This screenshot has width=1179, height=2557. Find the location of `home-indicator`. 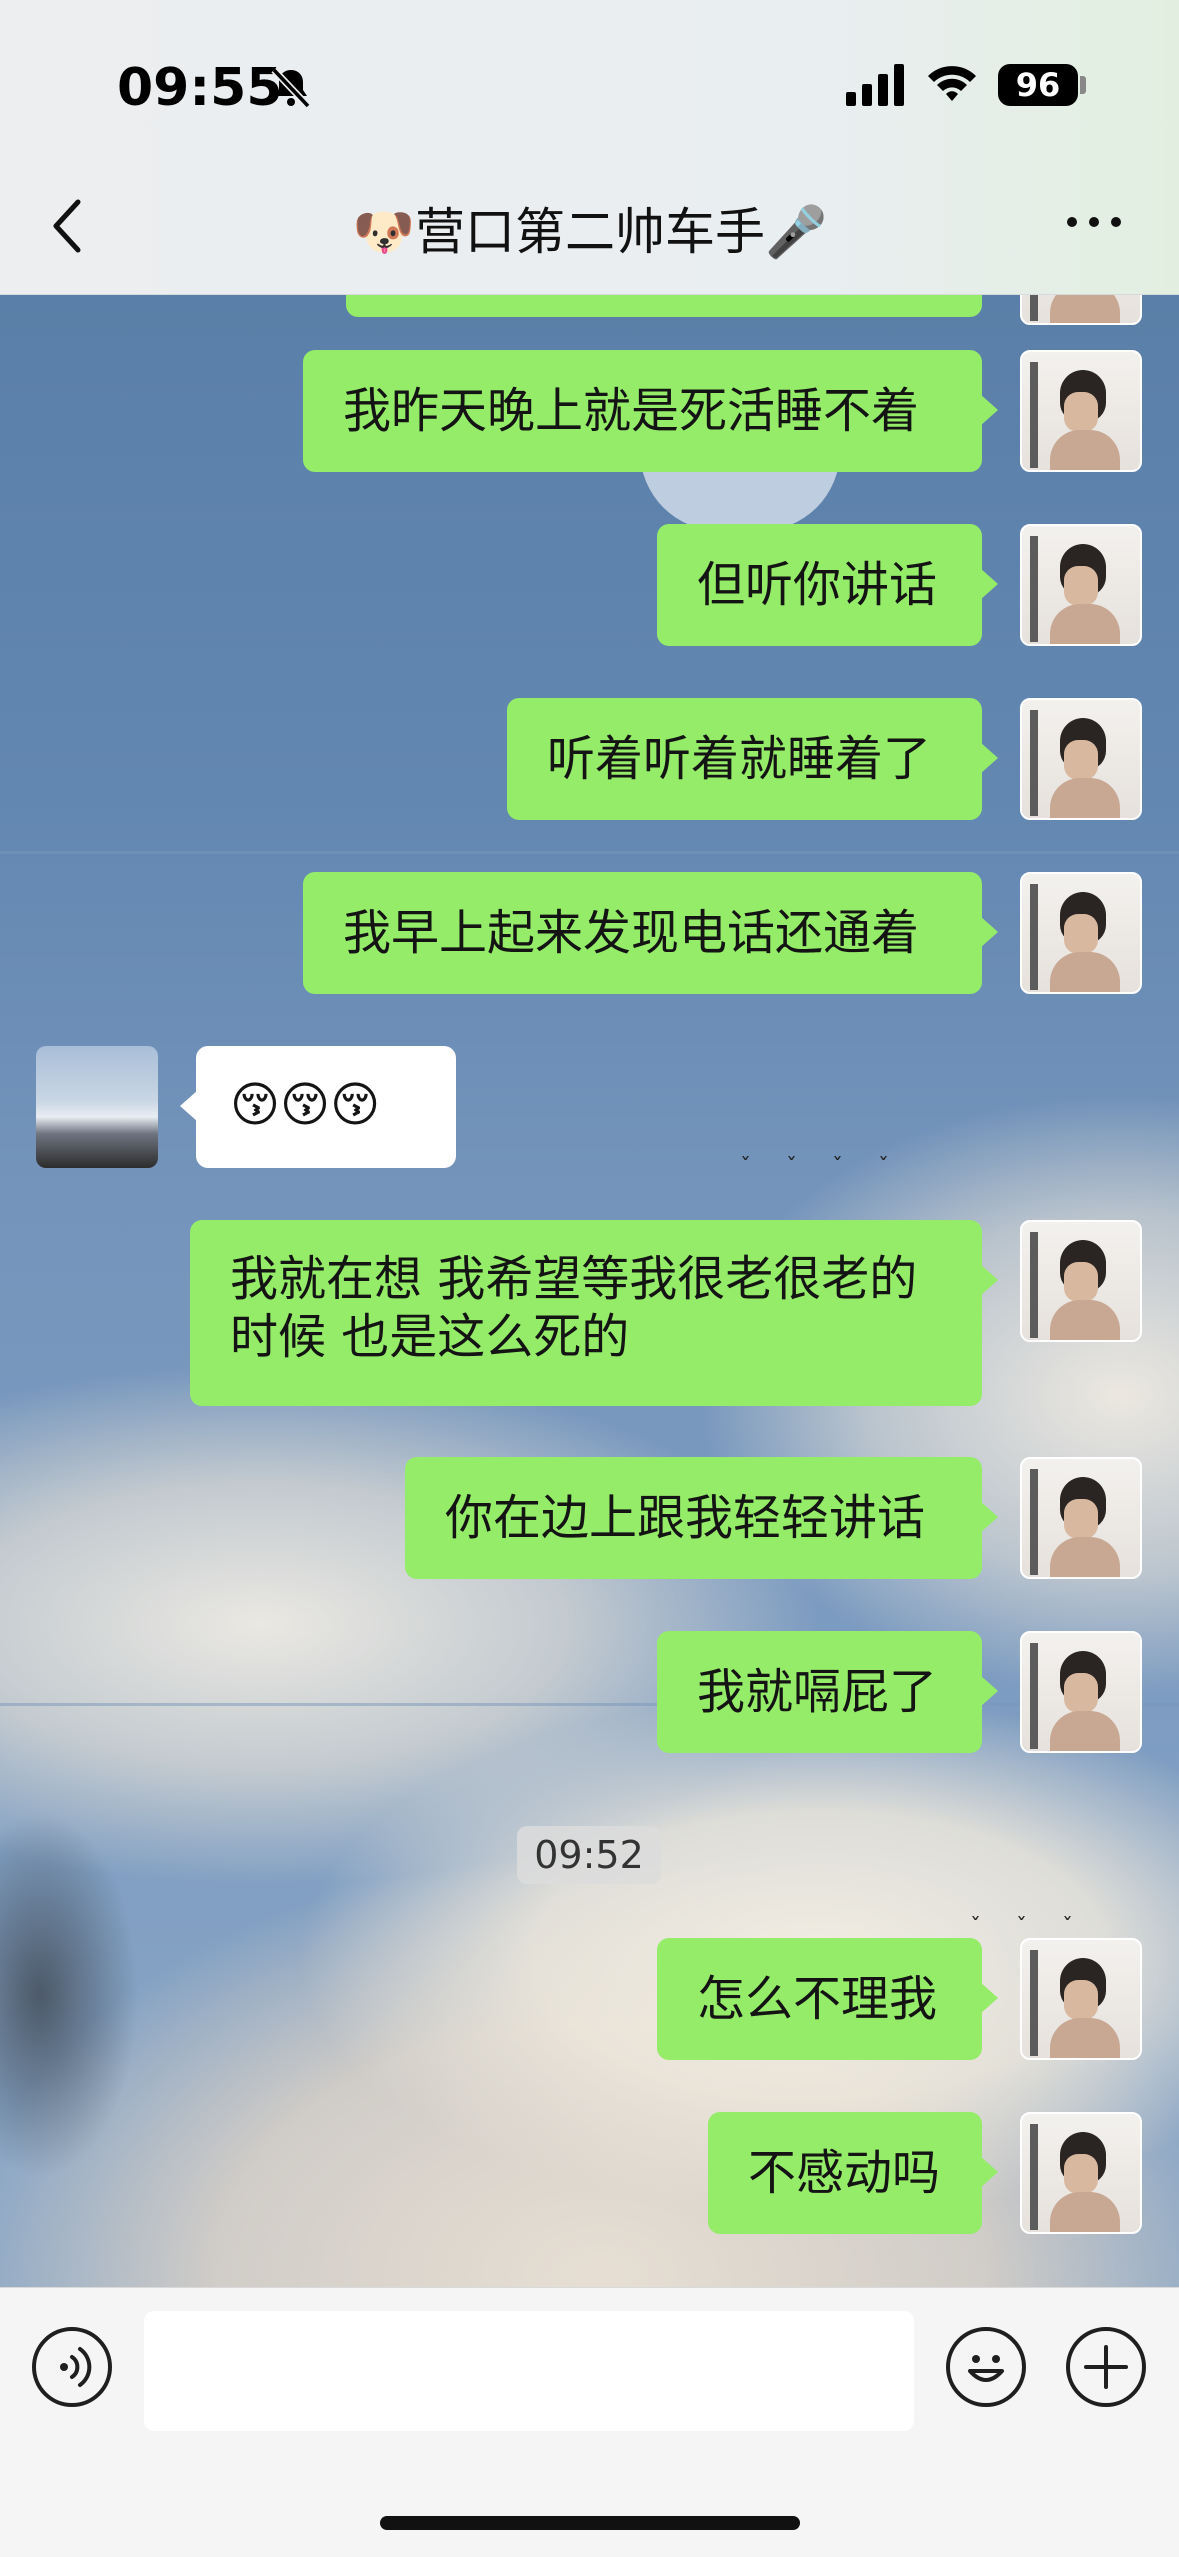

home-indicator is located at coordinates (590, 2523).